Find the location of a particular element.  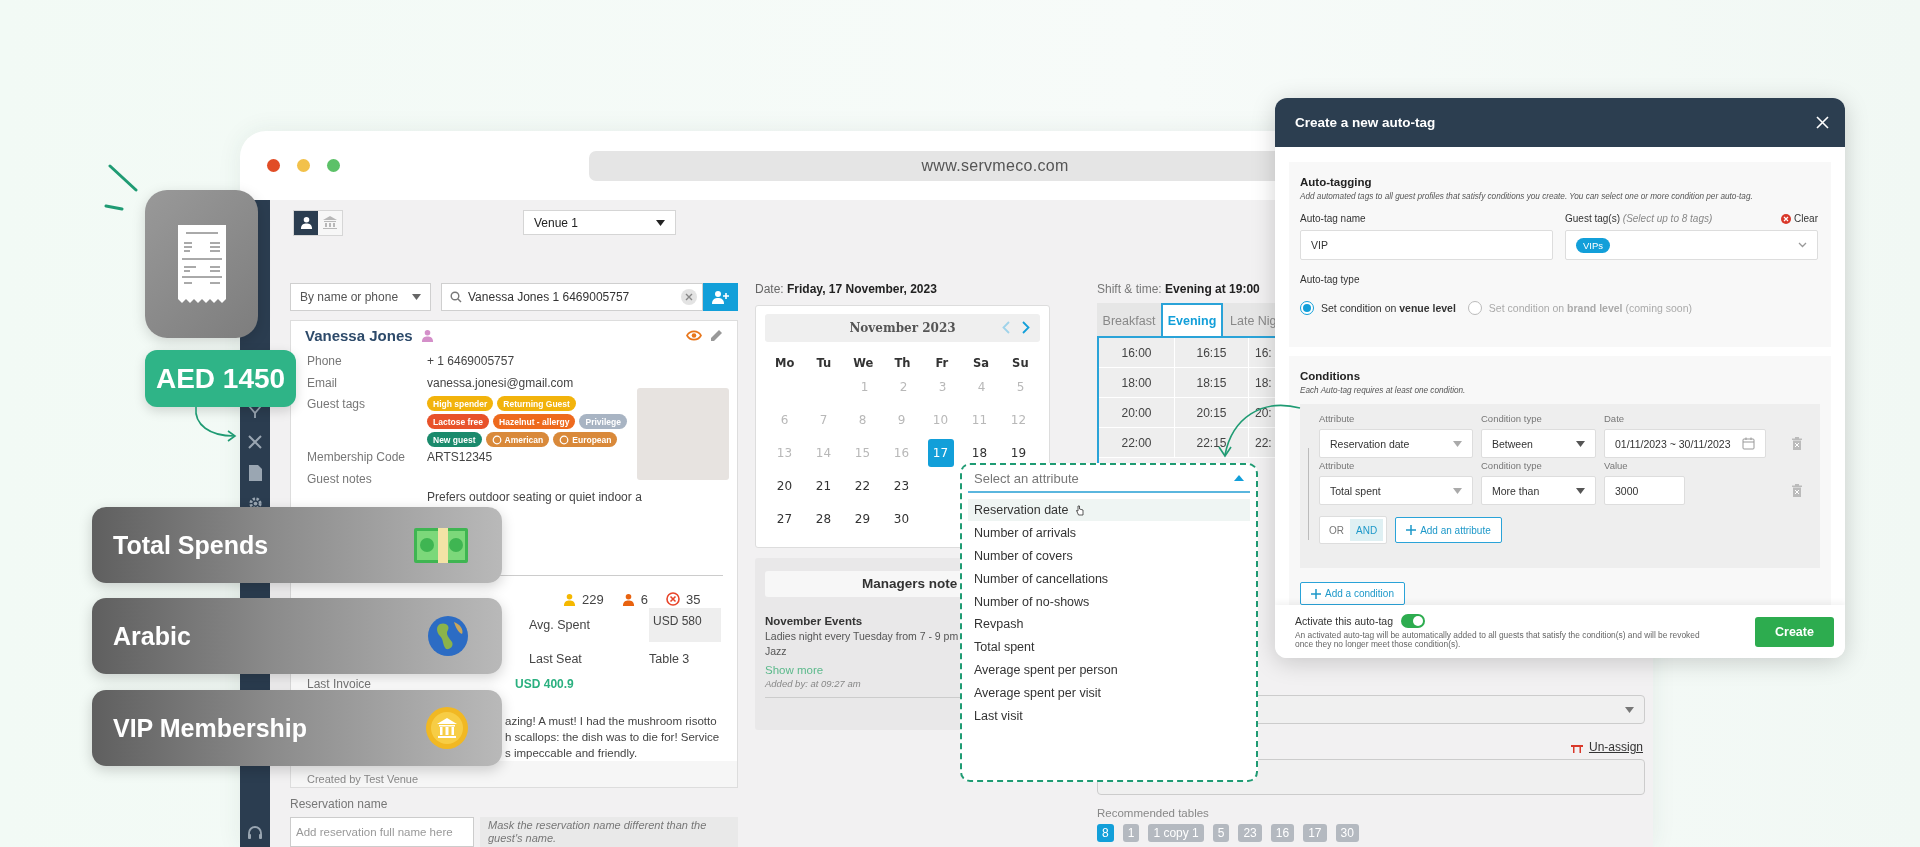

field-label: Last Invoice is located at coordinates (339, 684).